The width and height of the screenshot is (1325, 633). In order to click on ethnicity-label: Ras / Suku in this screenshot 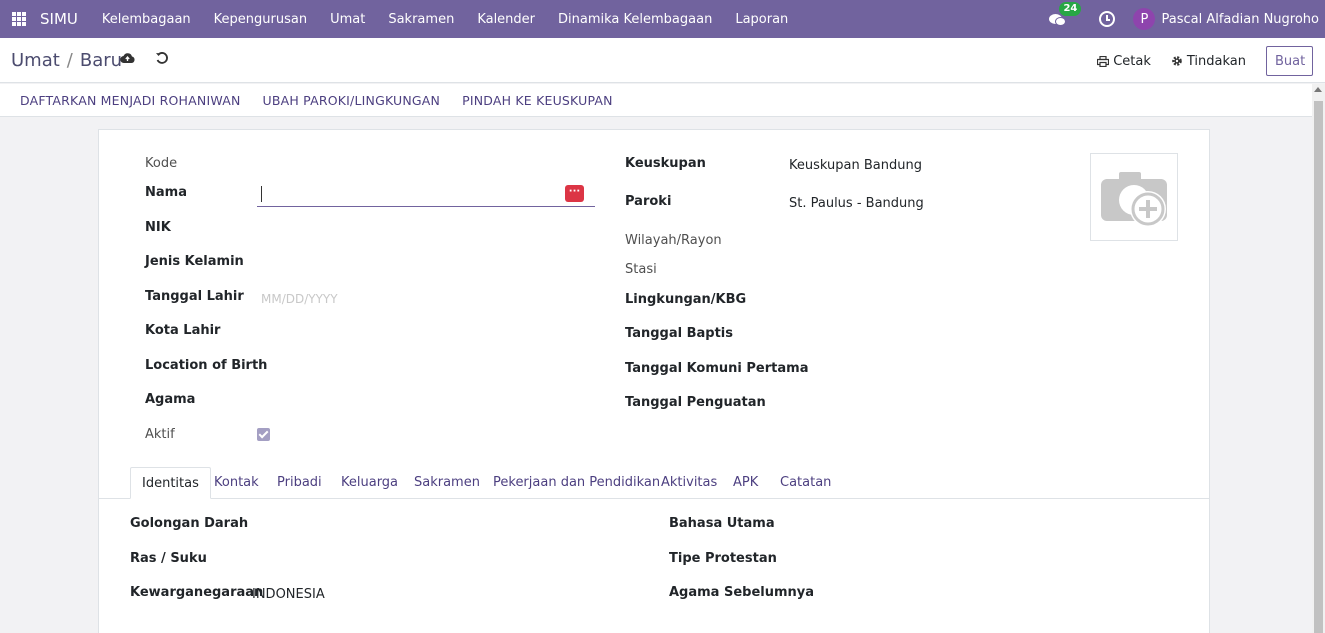, I will do `click(168, 558)`.